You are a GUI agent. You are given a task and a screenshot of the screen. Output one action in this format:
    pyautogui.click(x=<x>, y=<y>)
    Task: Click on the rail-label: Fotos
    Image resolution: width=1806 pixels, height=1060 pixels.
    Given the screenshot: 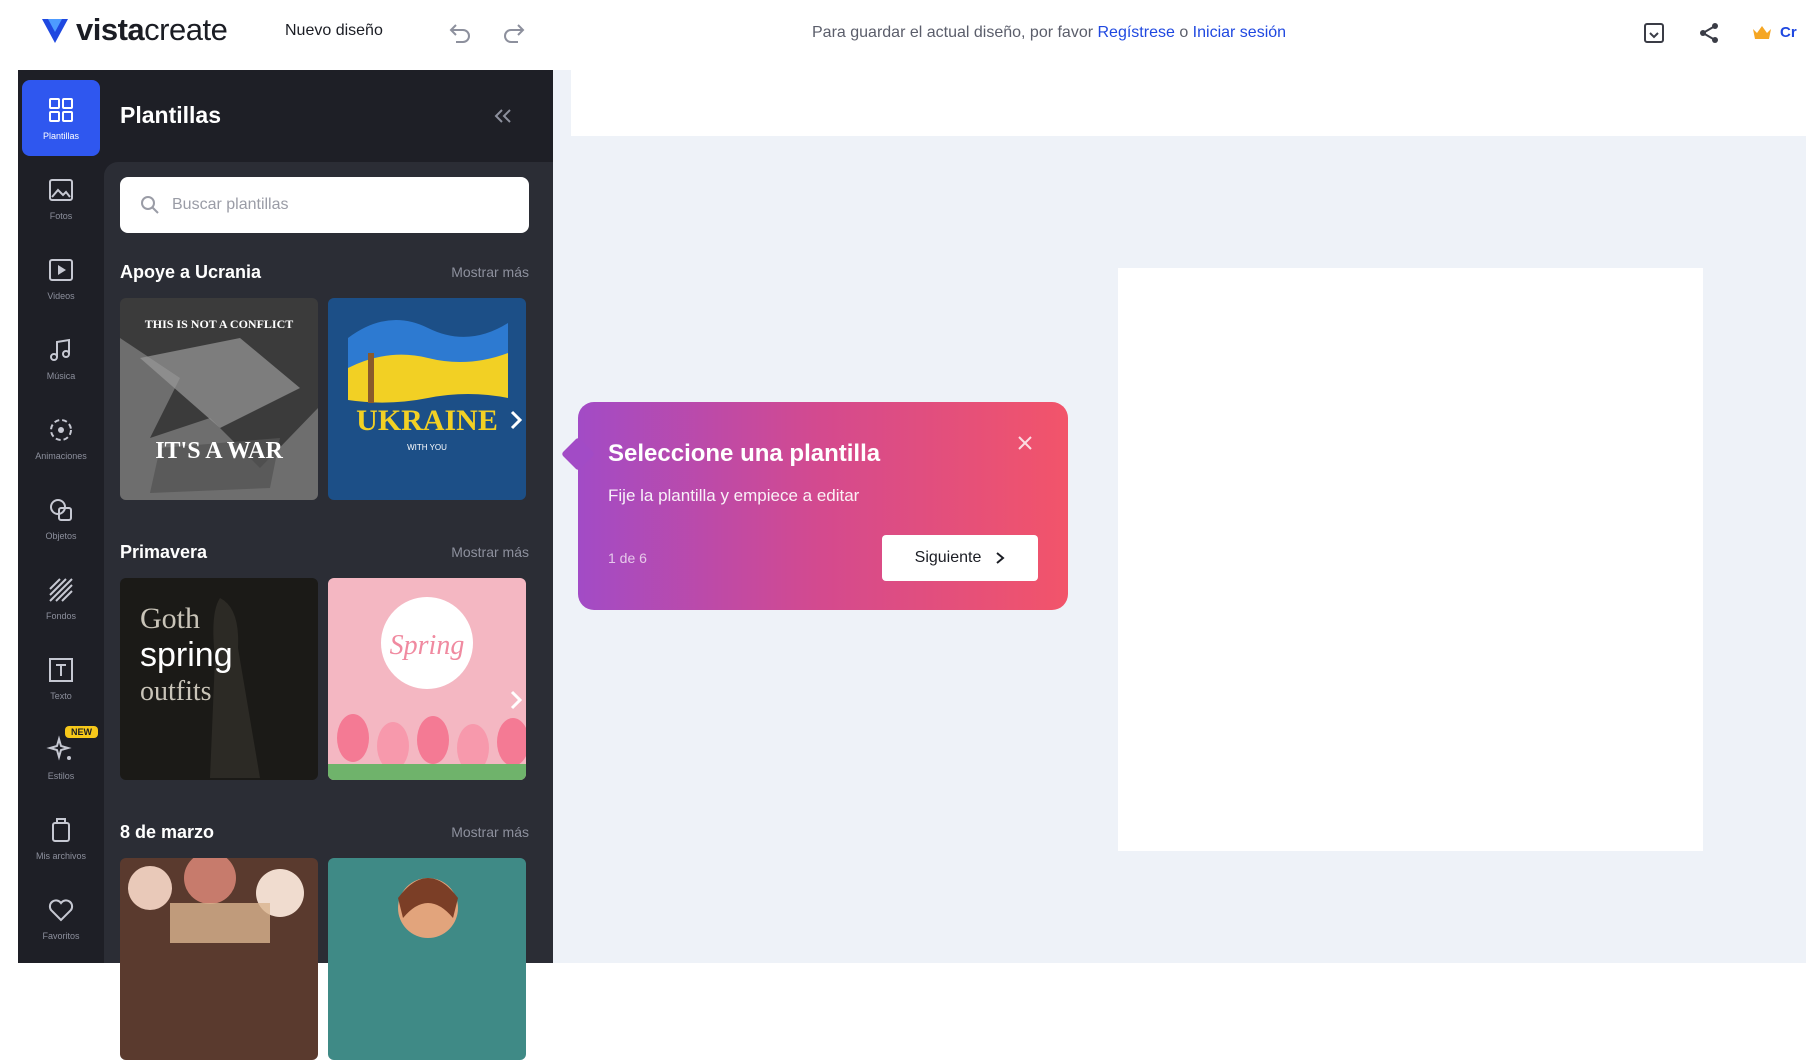 What is the action you would take?
    pyautogui.click(x=61, y=216)
    